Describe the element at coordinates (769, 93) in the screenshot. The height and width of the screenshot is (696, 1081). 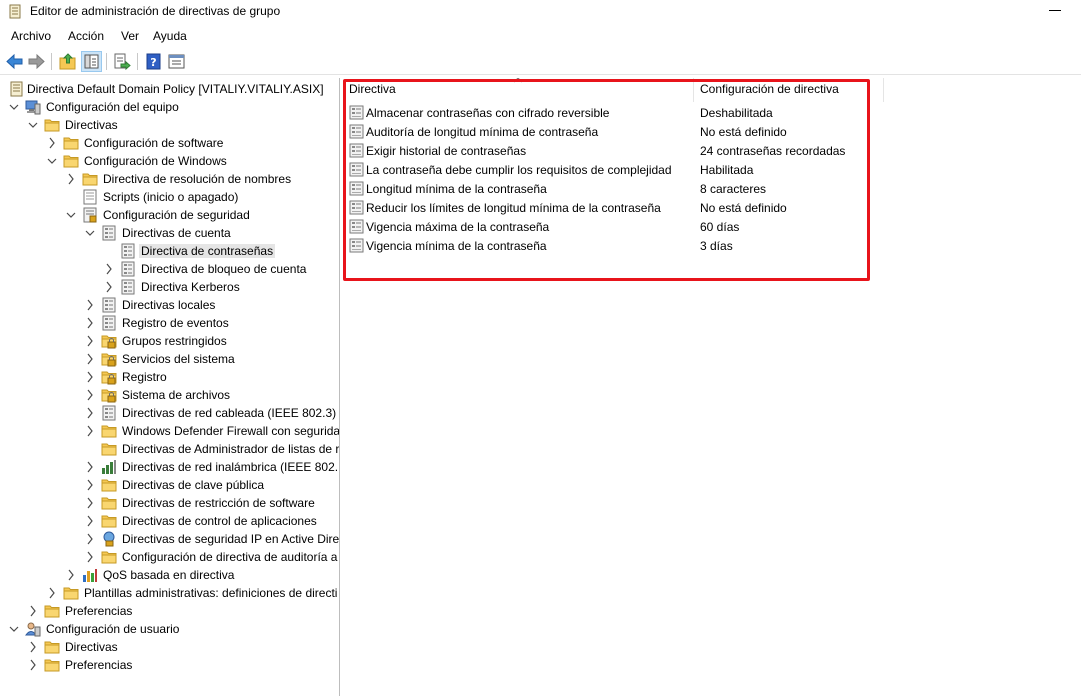
I see `column-header-configuracion: Configuración de directiva` at that location.